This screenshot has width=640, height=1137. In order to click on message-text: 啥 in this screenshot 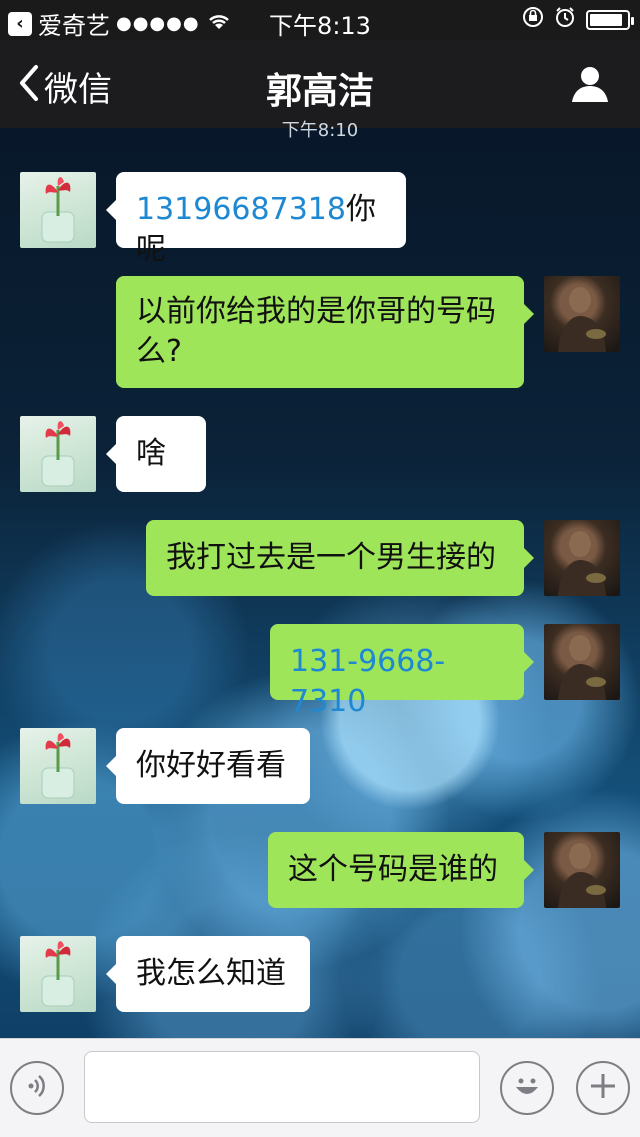, I will do `click(151, 453)`.